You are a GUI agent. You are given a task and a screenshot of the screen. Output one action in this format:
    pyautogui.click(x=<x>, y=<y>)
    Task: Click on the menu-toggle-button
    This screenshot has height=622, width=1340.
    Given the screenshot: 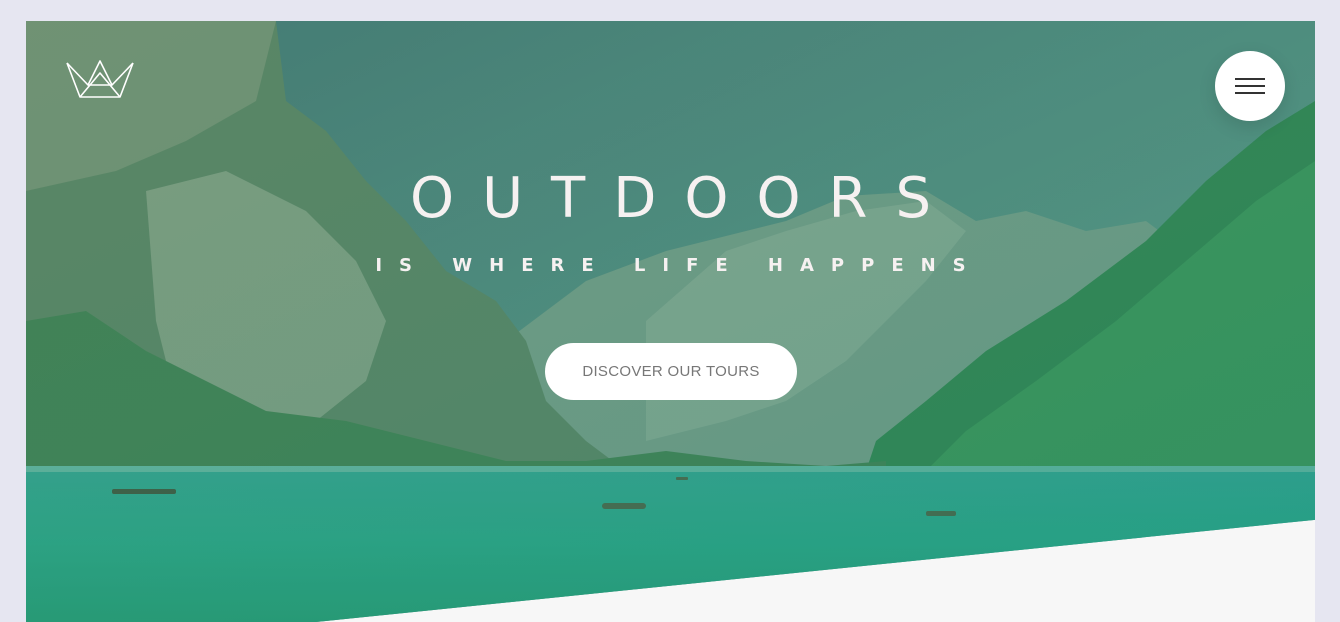 What is the action you would take?
    pyautogui.click(x=1250, y=86)
    